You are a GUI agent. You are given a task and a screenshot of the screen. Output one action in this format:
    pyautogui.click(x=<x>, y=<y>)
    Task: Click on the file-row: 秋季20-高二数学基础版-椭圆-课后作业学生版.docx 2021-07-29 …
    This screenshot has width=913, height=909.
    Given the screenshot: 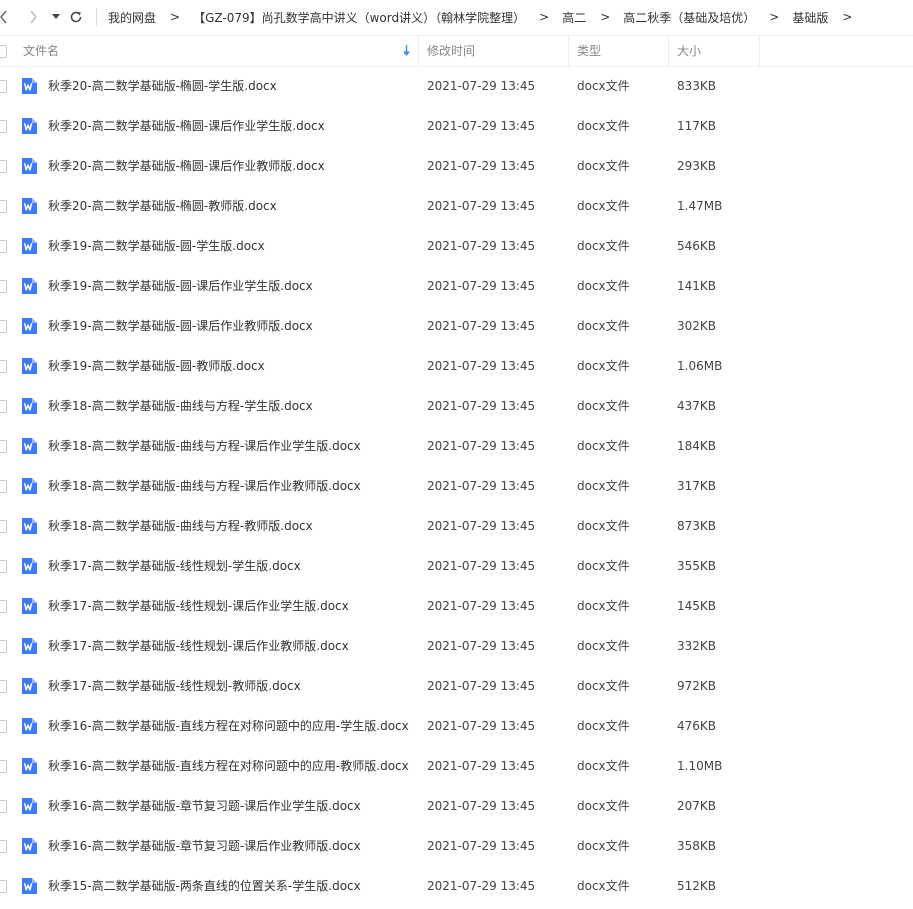 What is the action you would take?
    pyautogui.click(x=456, y=126)
    